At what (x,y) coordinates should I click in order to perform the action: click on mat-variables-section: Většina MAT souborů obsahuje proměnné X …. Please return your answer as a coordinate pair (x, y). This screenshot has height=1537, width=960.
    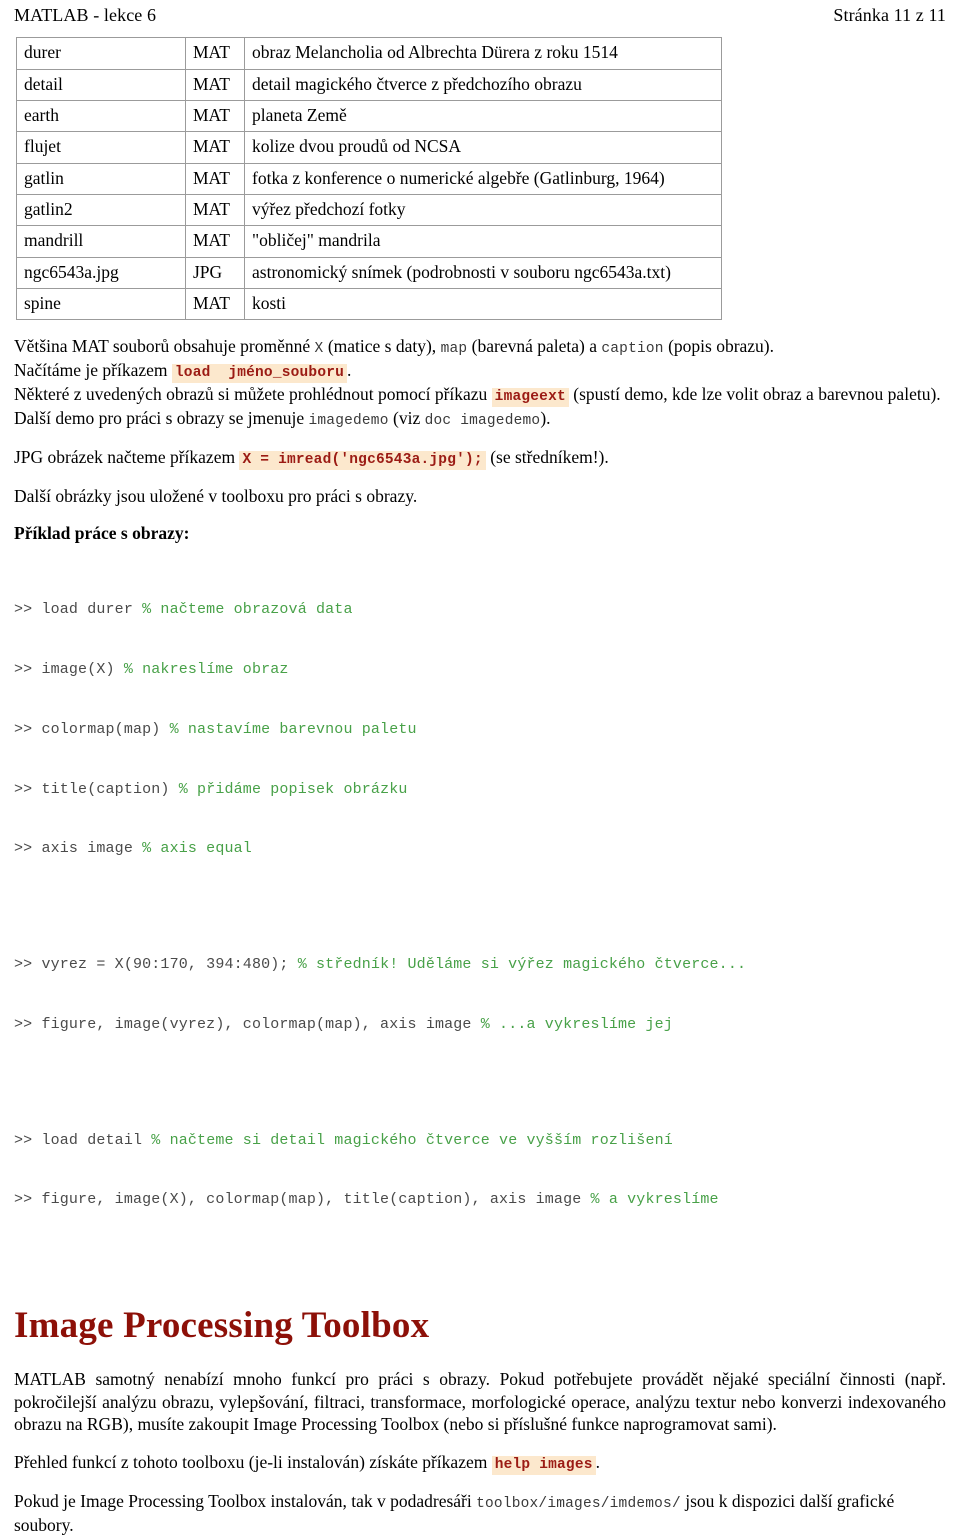
    Looking at the image, I should click on (480, 382).